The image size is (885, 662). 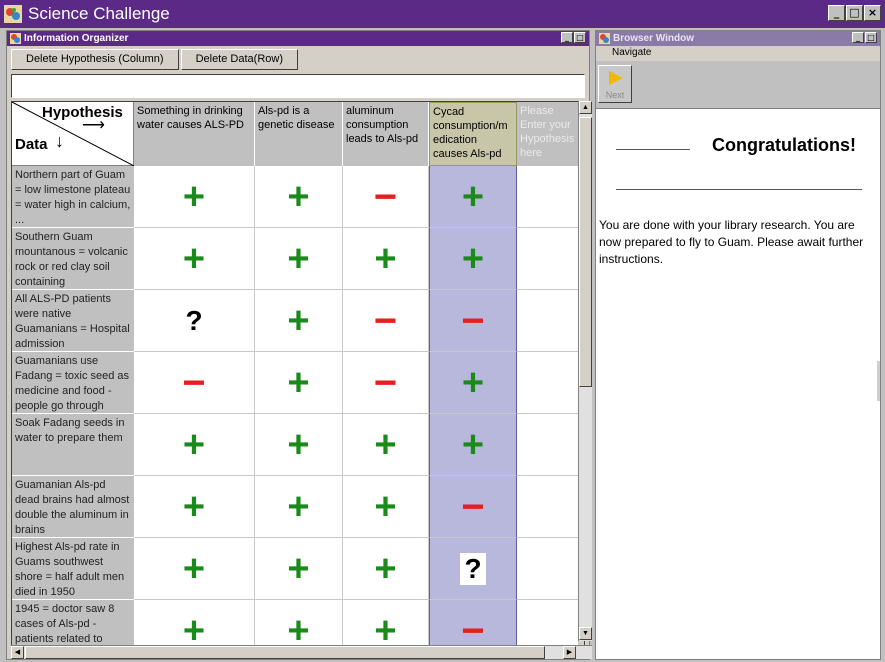 What do you see at coordinates (585, 633) in the screenshot?
I see `scroll-down-arrow-icon: ▼` at bounding box center [585, 633].